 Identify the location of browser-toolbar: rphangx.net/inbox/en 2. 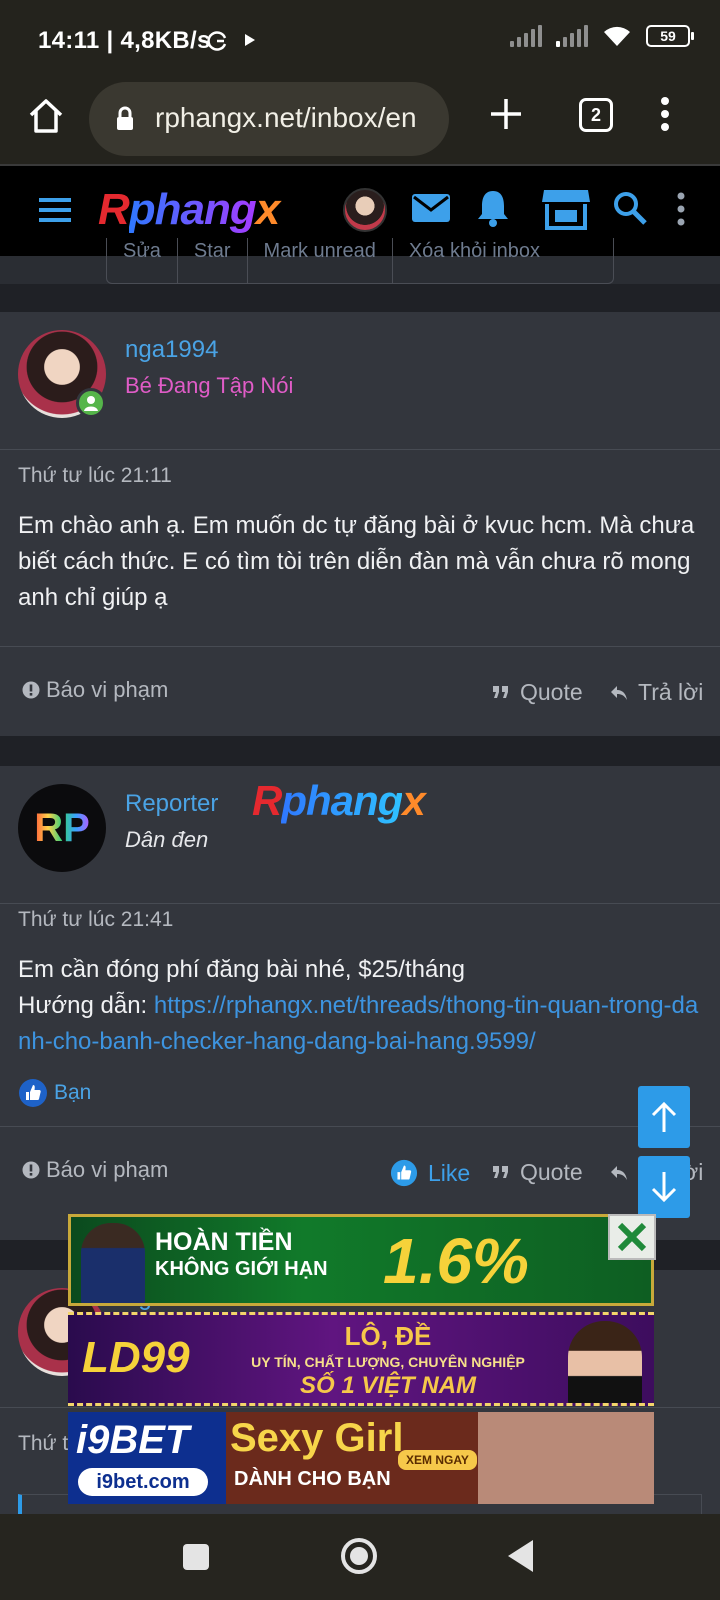
(360, 121).